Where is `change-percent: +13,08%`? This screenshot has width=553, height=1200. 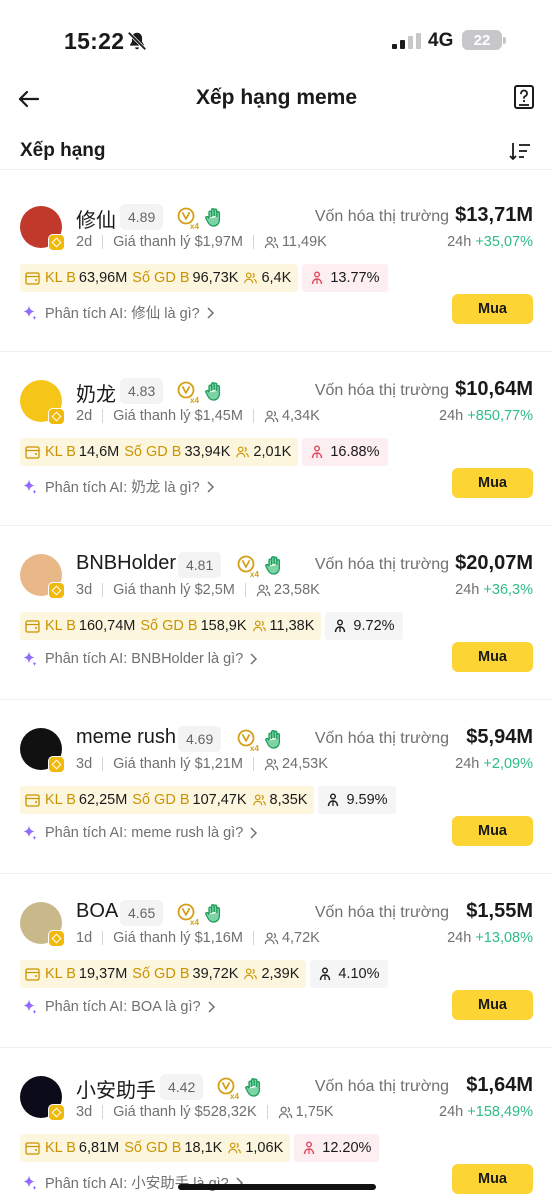 change-percent: +13,08% is located at coordinates (504, 938).